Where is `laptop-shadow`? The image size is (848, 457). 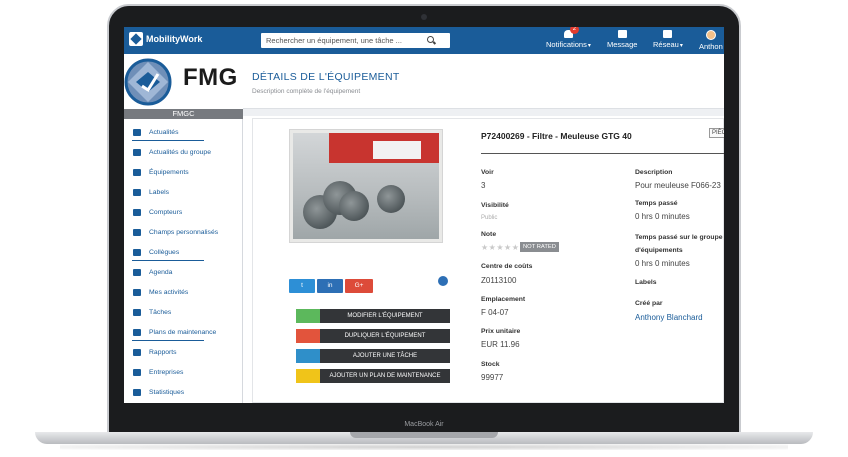 laptop-shadow is located at coordinates (424, 447).